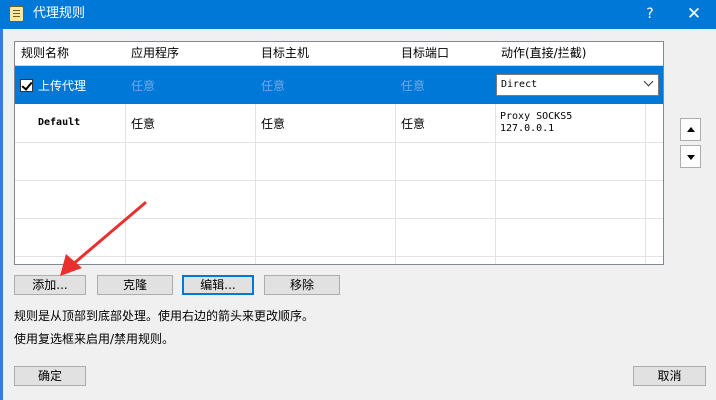 The height and width of the screenshot is (400, 716). What do you see at coordinates (1, 214) in the screenshot?
I see `window-edge` at bounding box center [1, 214].